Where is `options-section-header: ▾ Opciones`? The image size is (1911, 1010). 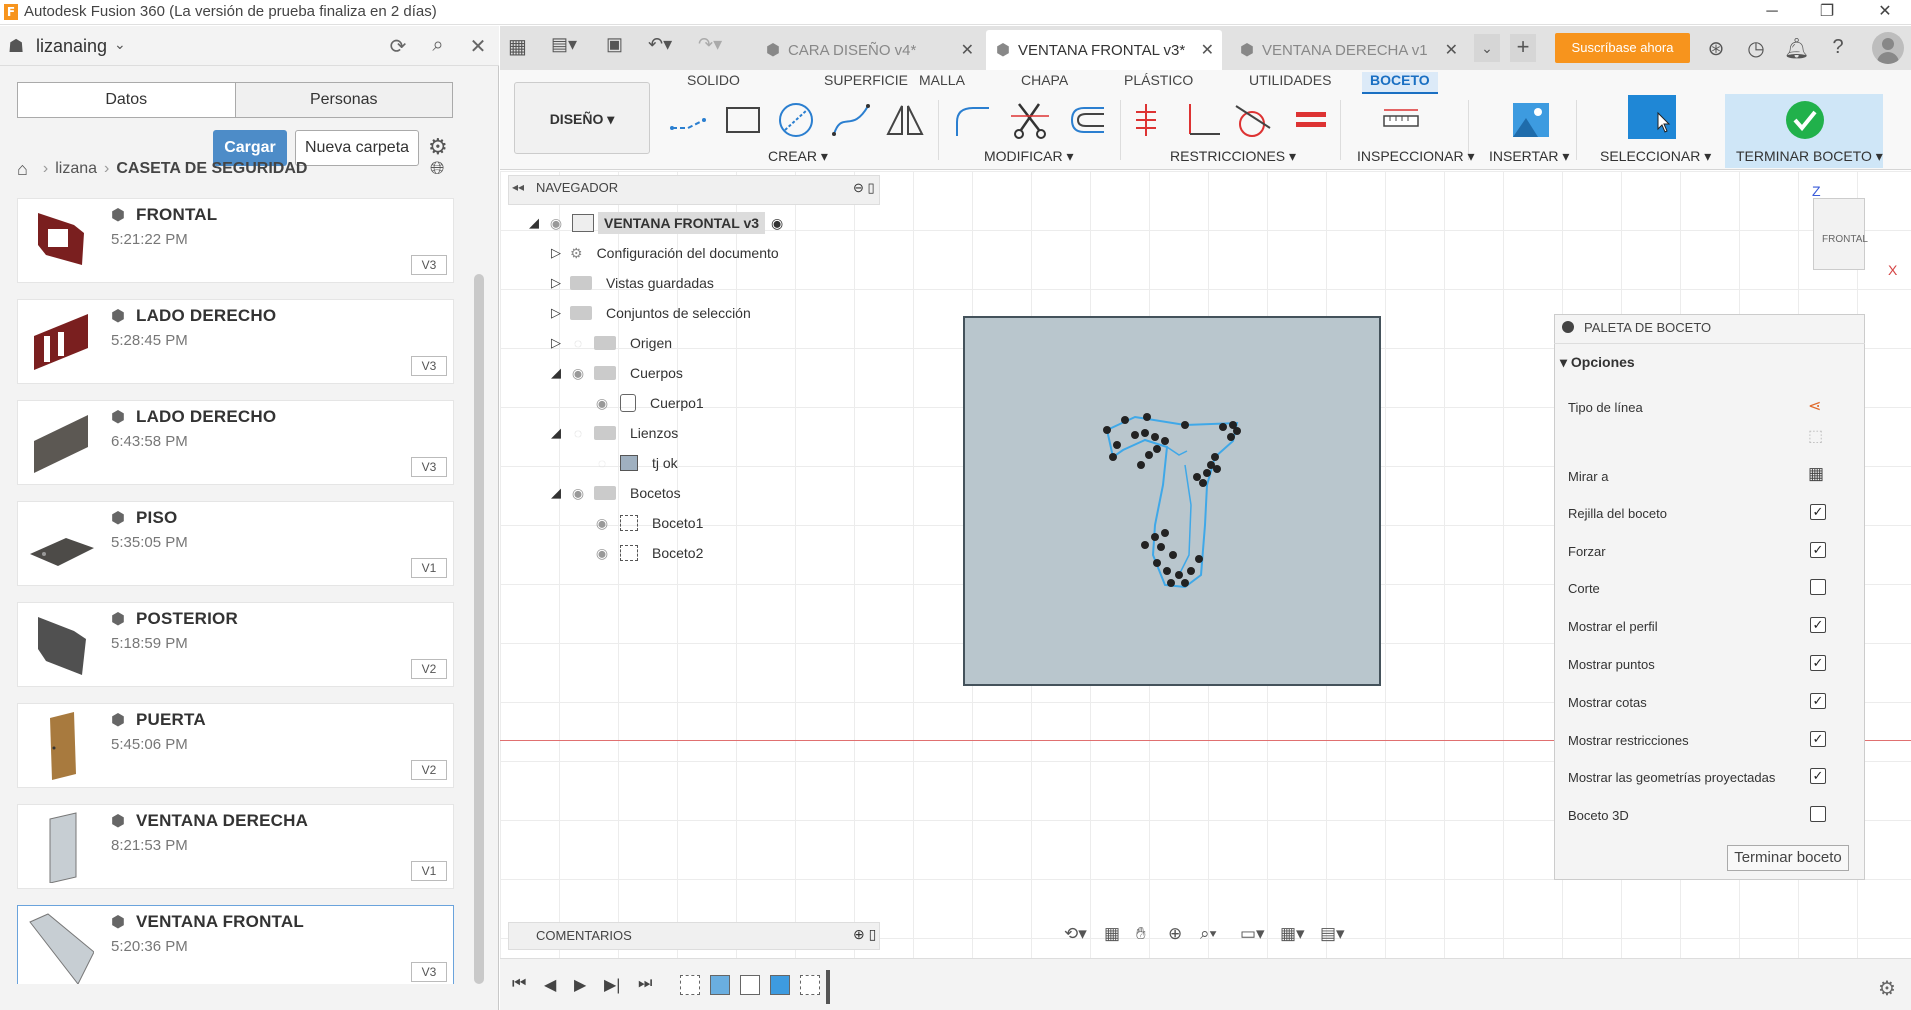 options-section-header: ▾ Opciones is located at coordinates (1597, 362).